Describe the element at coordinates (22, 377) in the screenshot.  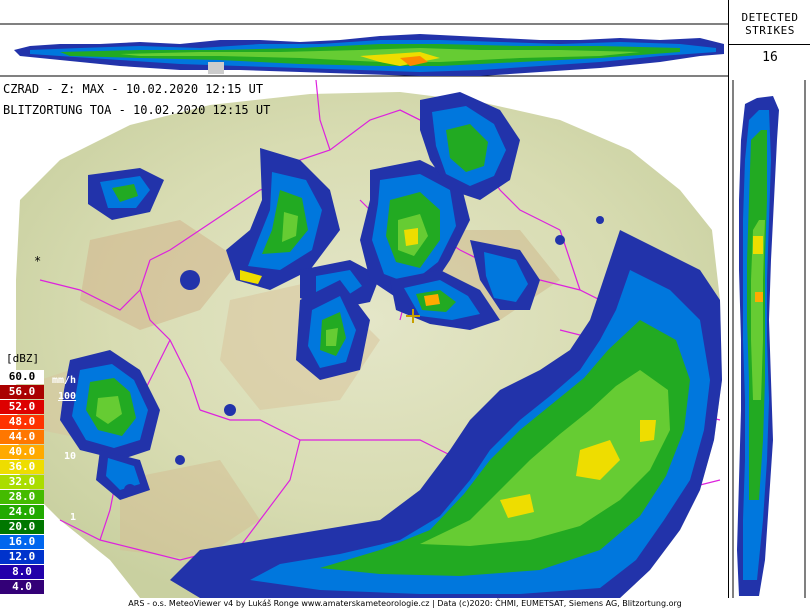
I see `legend-level-60-0: 60.0` at that location.